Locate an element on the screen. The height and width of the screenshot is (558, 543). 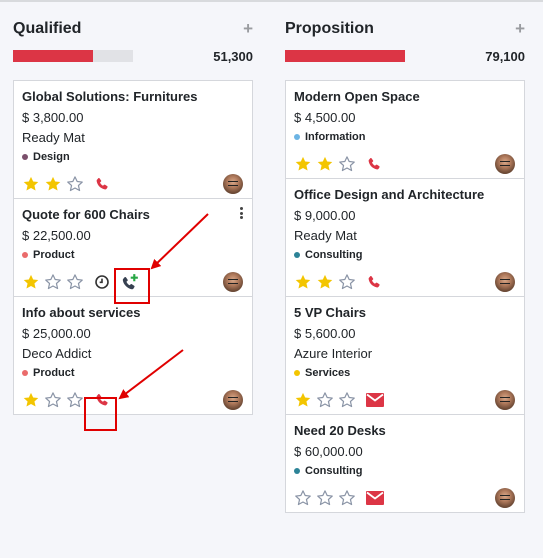
column-total: 51,300 is located at coordinates (233, 56).